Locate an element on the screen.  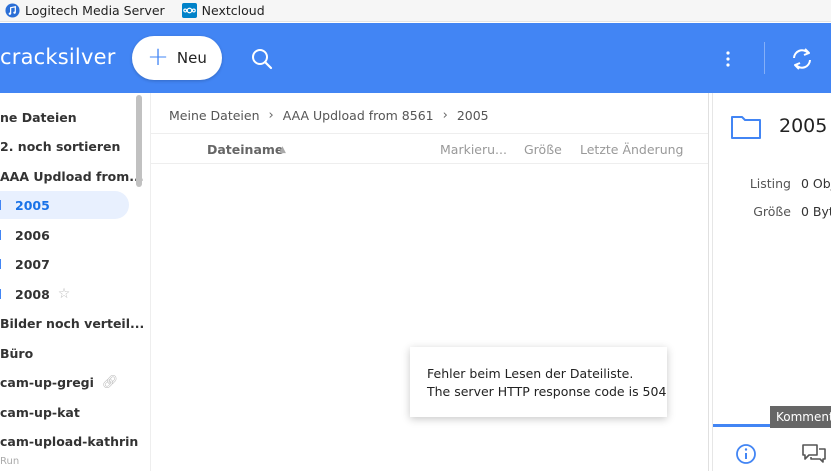
sidebar-item-noch-sortieren: 2. noch sortieren is located at coordinates (60, 146).